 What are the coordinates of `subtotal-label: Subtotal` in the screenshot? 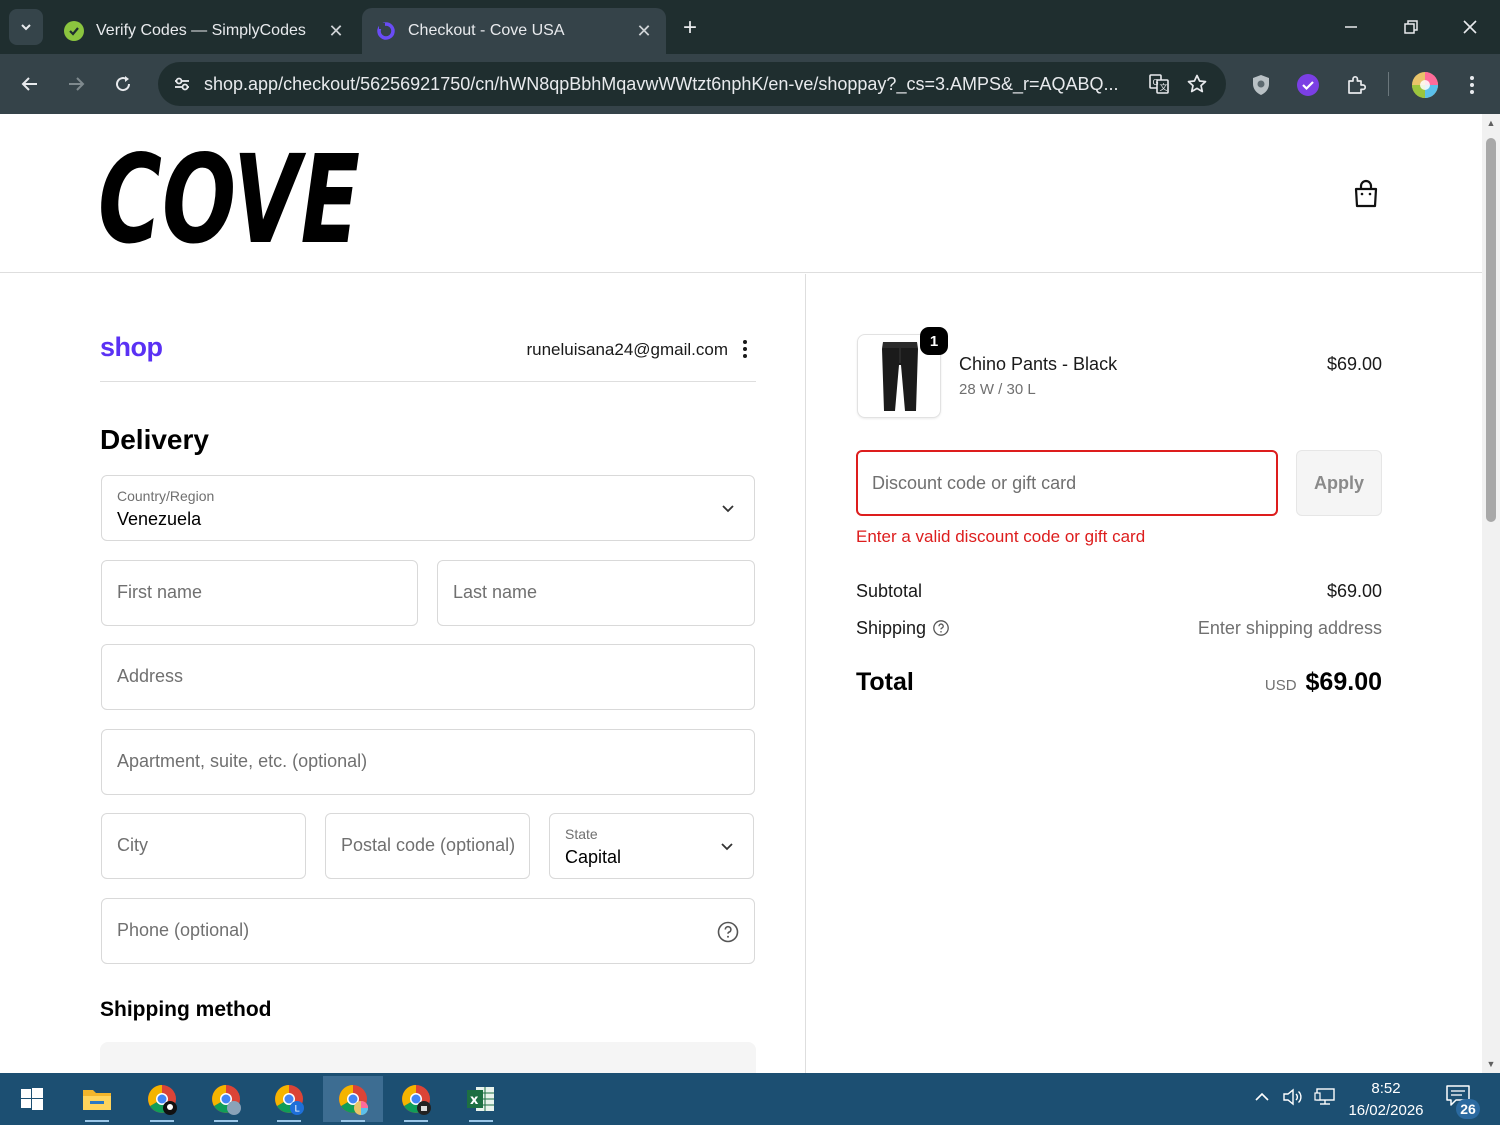 It's located at (889, 591).